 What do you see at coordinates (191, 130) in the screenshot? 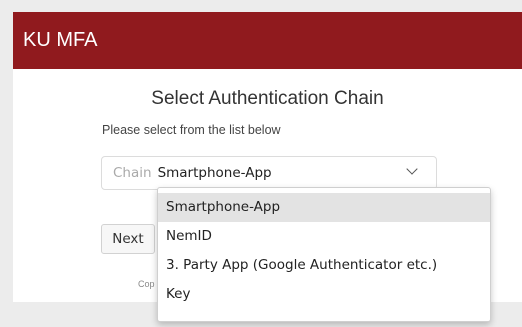
I see `instructions-text: Please select from the list below` at bounding box center [191, 130].